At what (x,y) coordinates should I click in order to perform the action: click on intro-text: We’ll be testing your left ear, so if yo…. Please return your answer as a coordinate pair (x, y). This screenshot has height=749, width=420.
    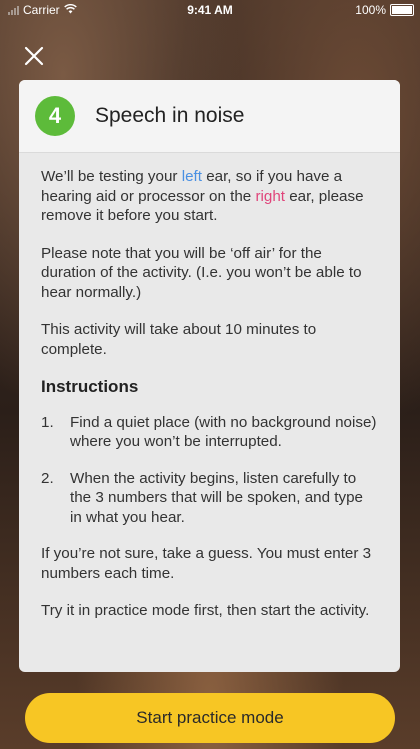
    Looking at the image, I should click on (209, 196).